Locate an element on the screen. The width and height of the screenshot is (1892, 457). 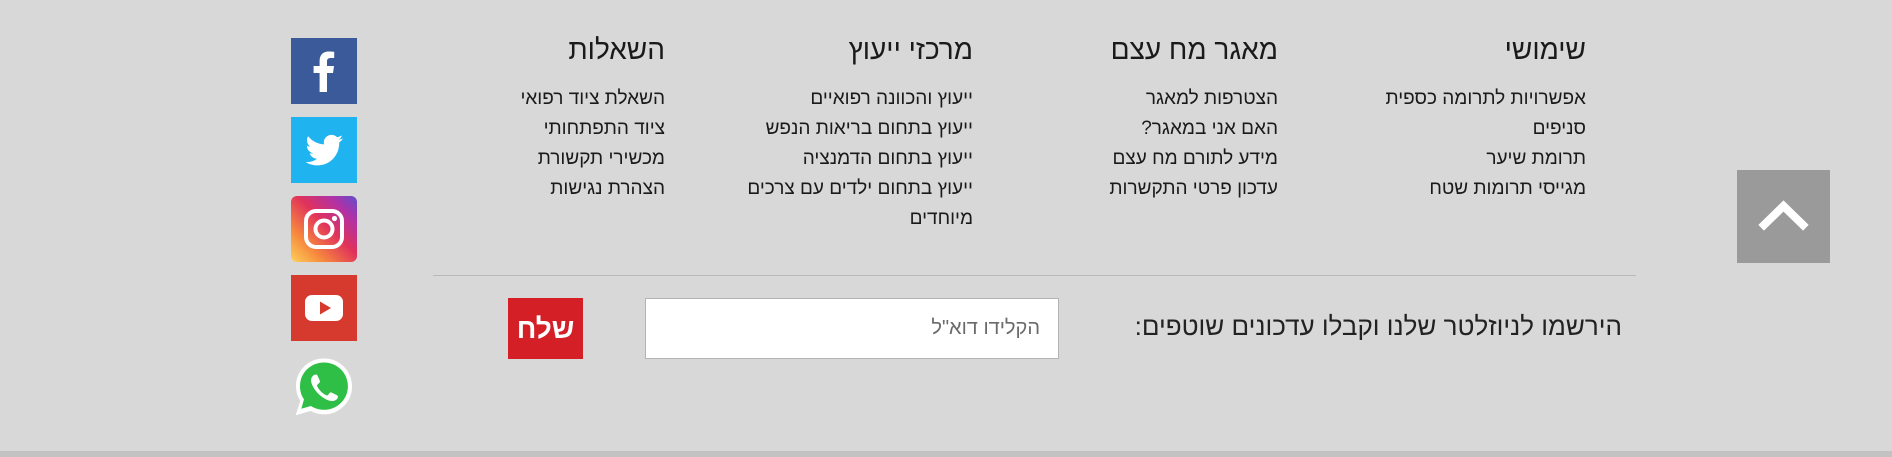
newsletter-send-button: שלח is located at coordinates (545, 328).